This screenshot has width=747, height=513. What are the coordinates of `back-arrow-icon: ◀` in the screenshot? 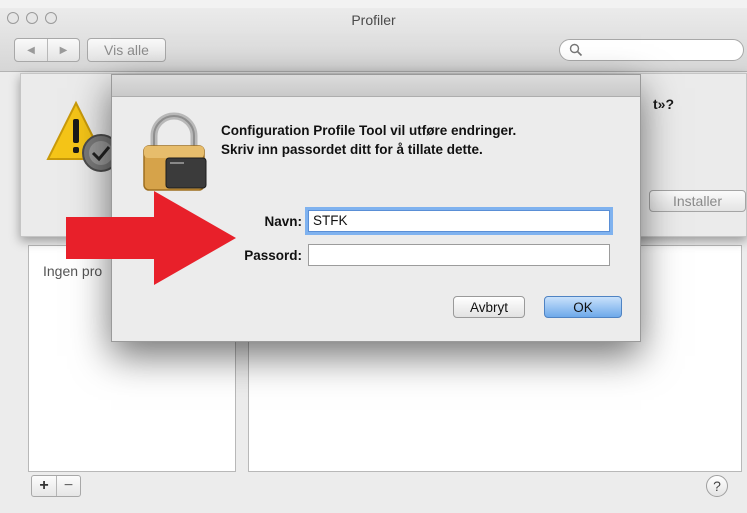 It's located at (31, 50).